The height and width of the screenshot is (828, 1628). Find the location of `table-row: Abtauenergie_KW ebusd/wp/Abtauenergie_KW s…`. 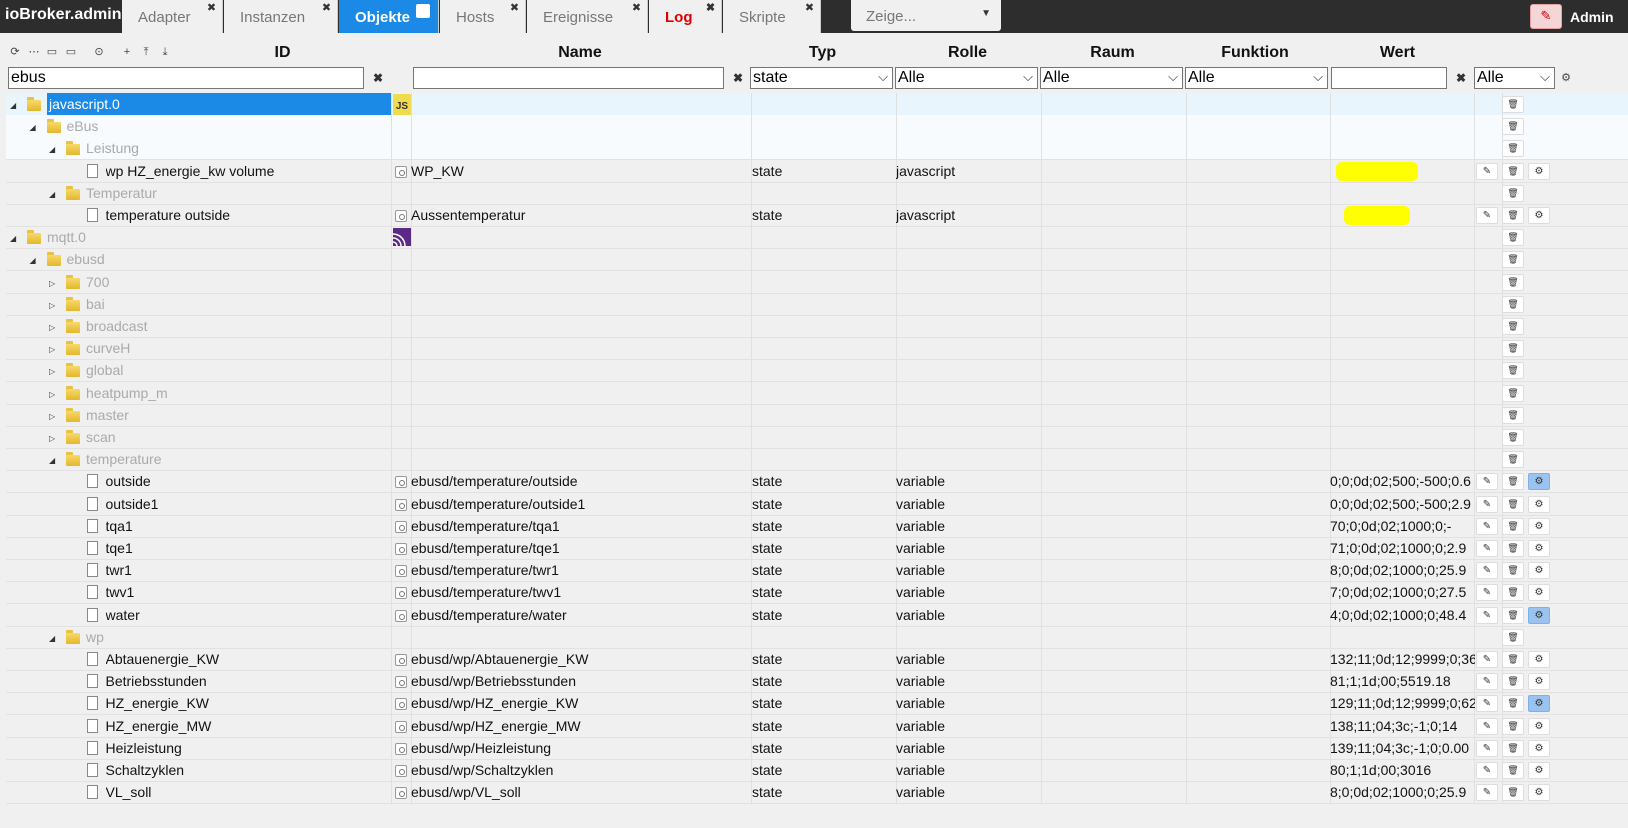

table-row: Abtauenergie_KW ebusd/wp/Abtauenergie_KW s… is located at coordinates (817, 659).